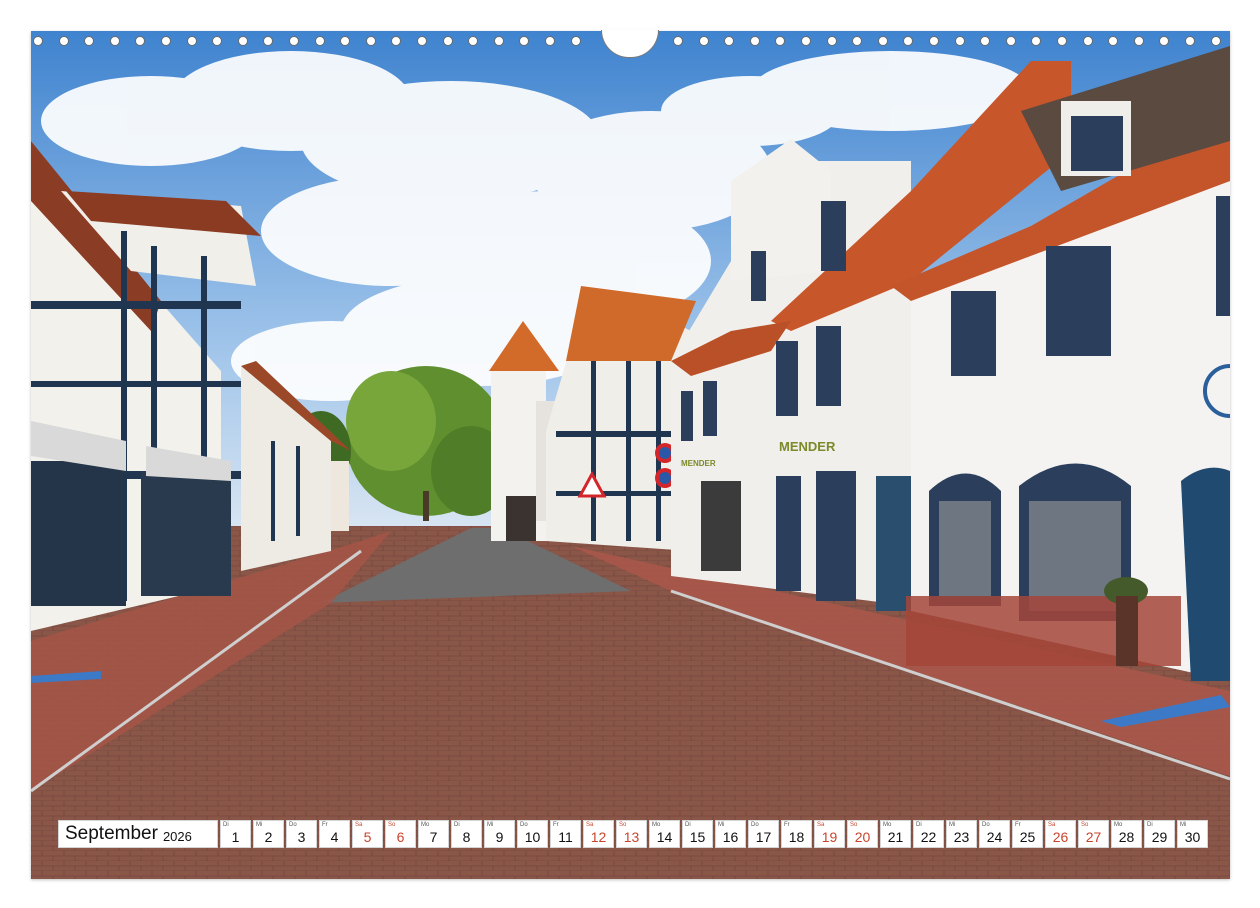  I want to click on day-cell: Di 22, so click(928, 834).